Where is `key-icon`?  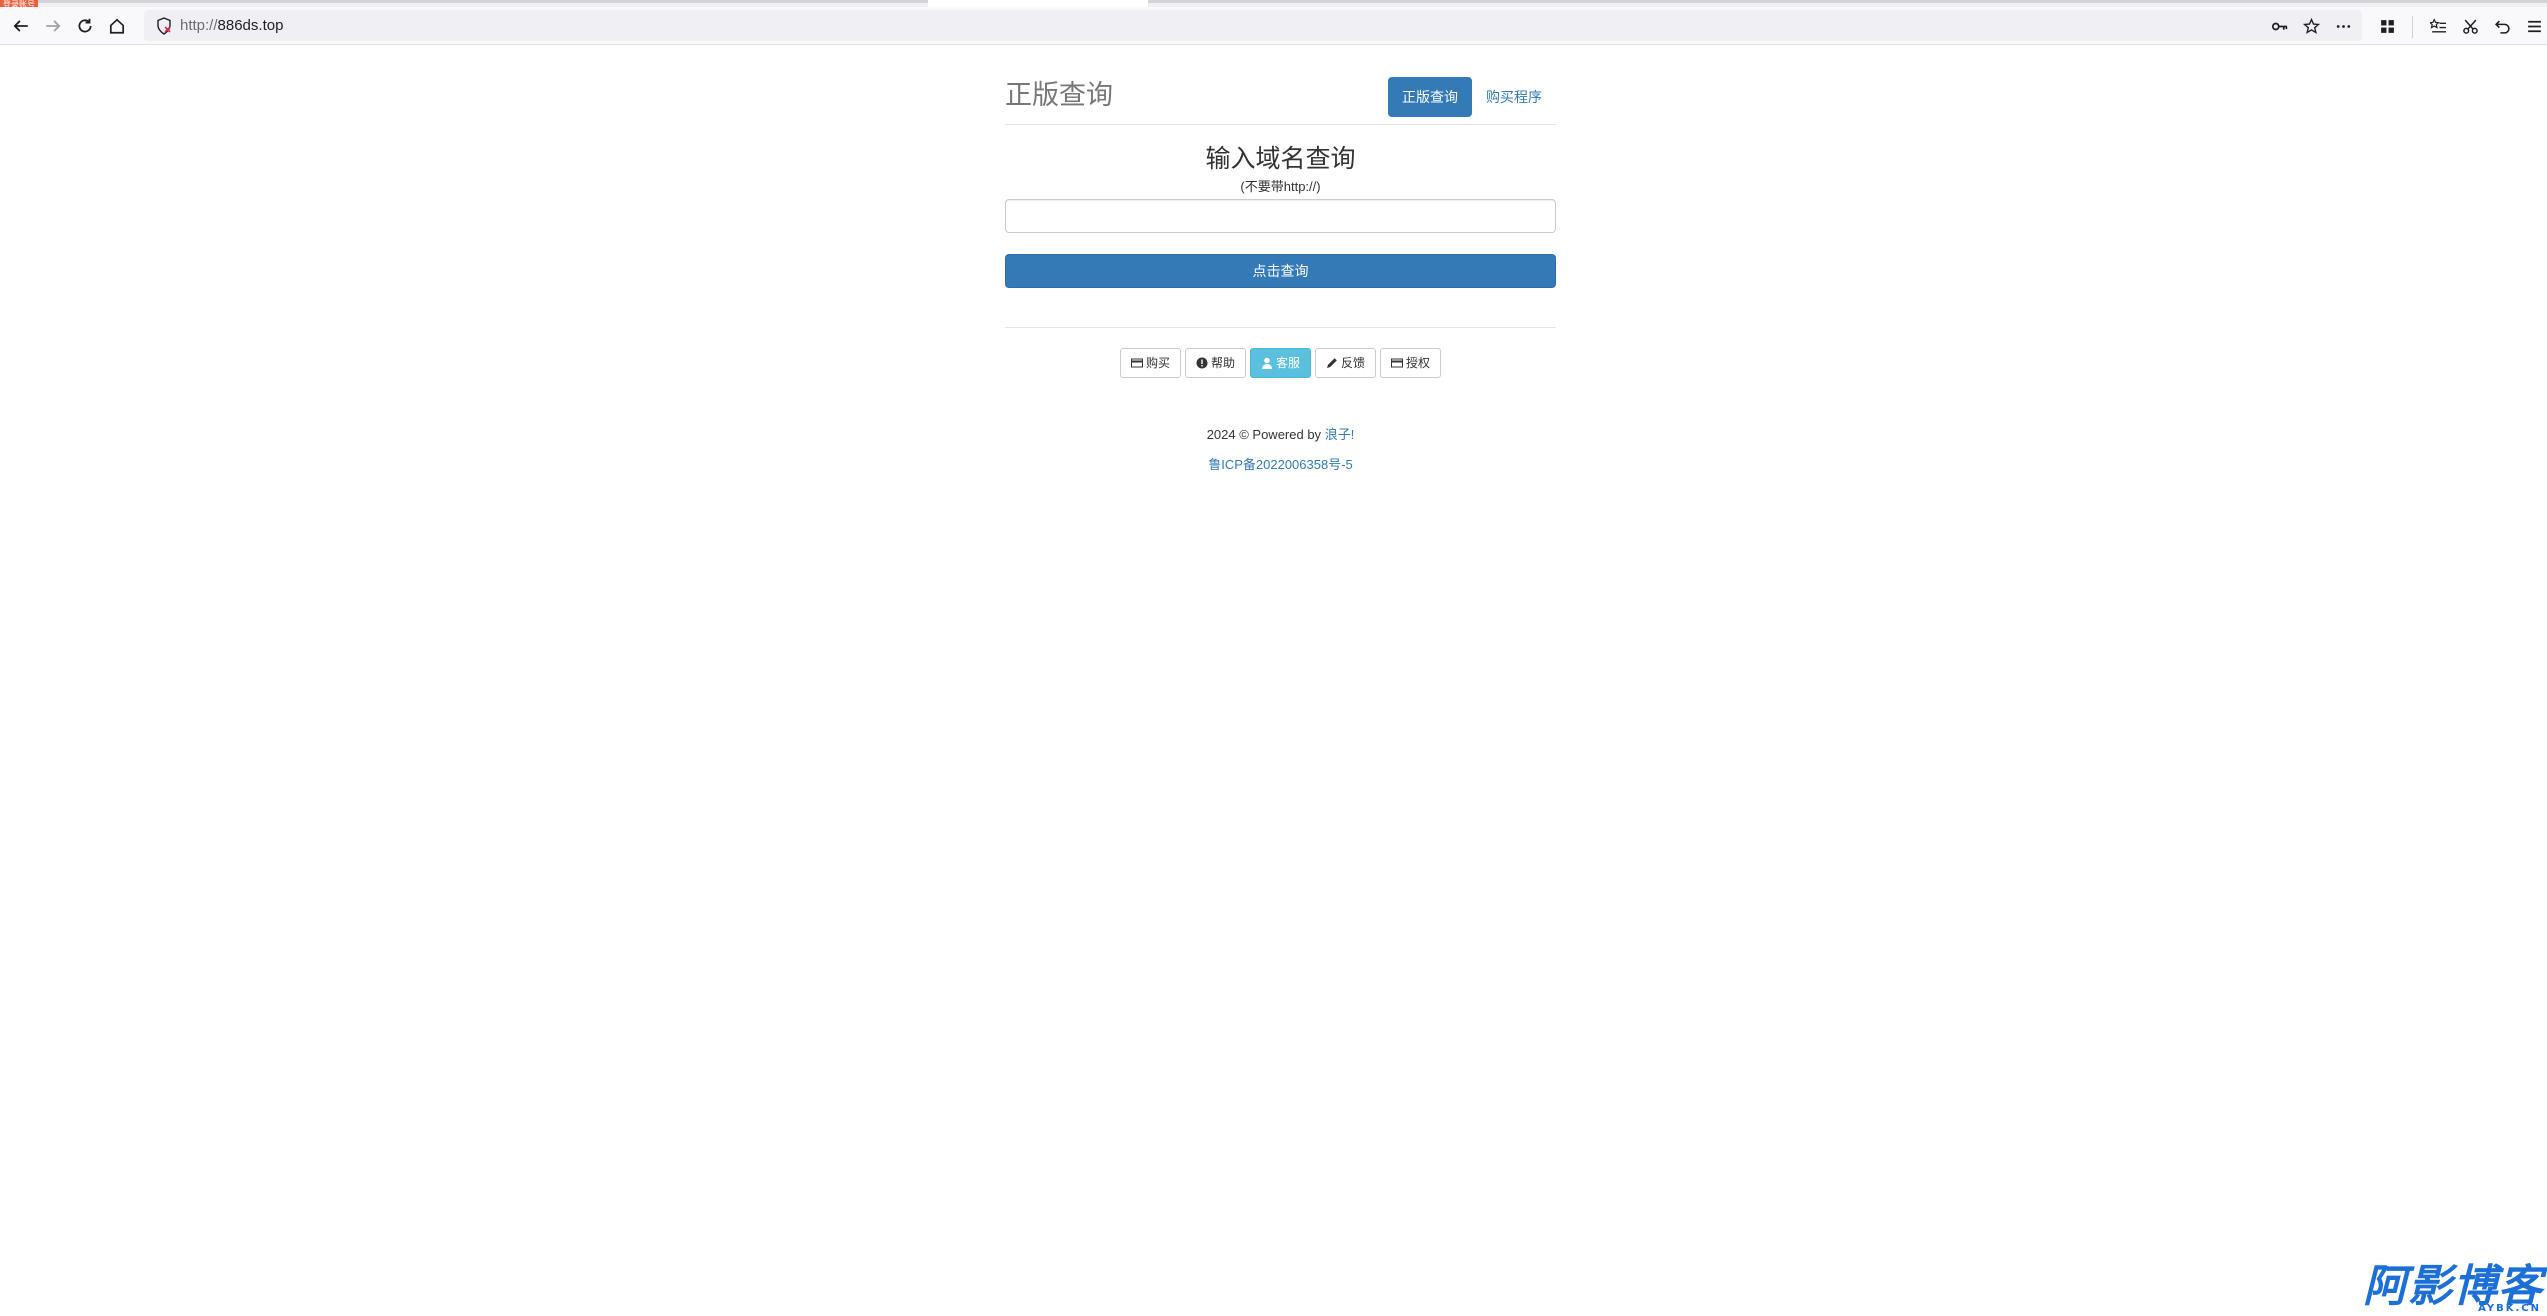
key-icon is located at coordinates (2279, 26).